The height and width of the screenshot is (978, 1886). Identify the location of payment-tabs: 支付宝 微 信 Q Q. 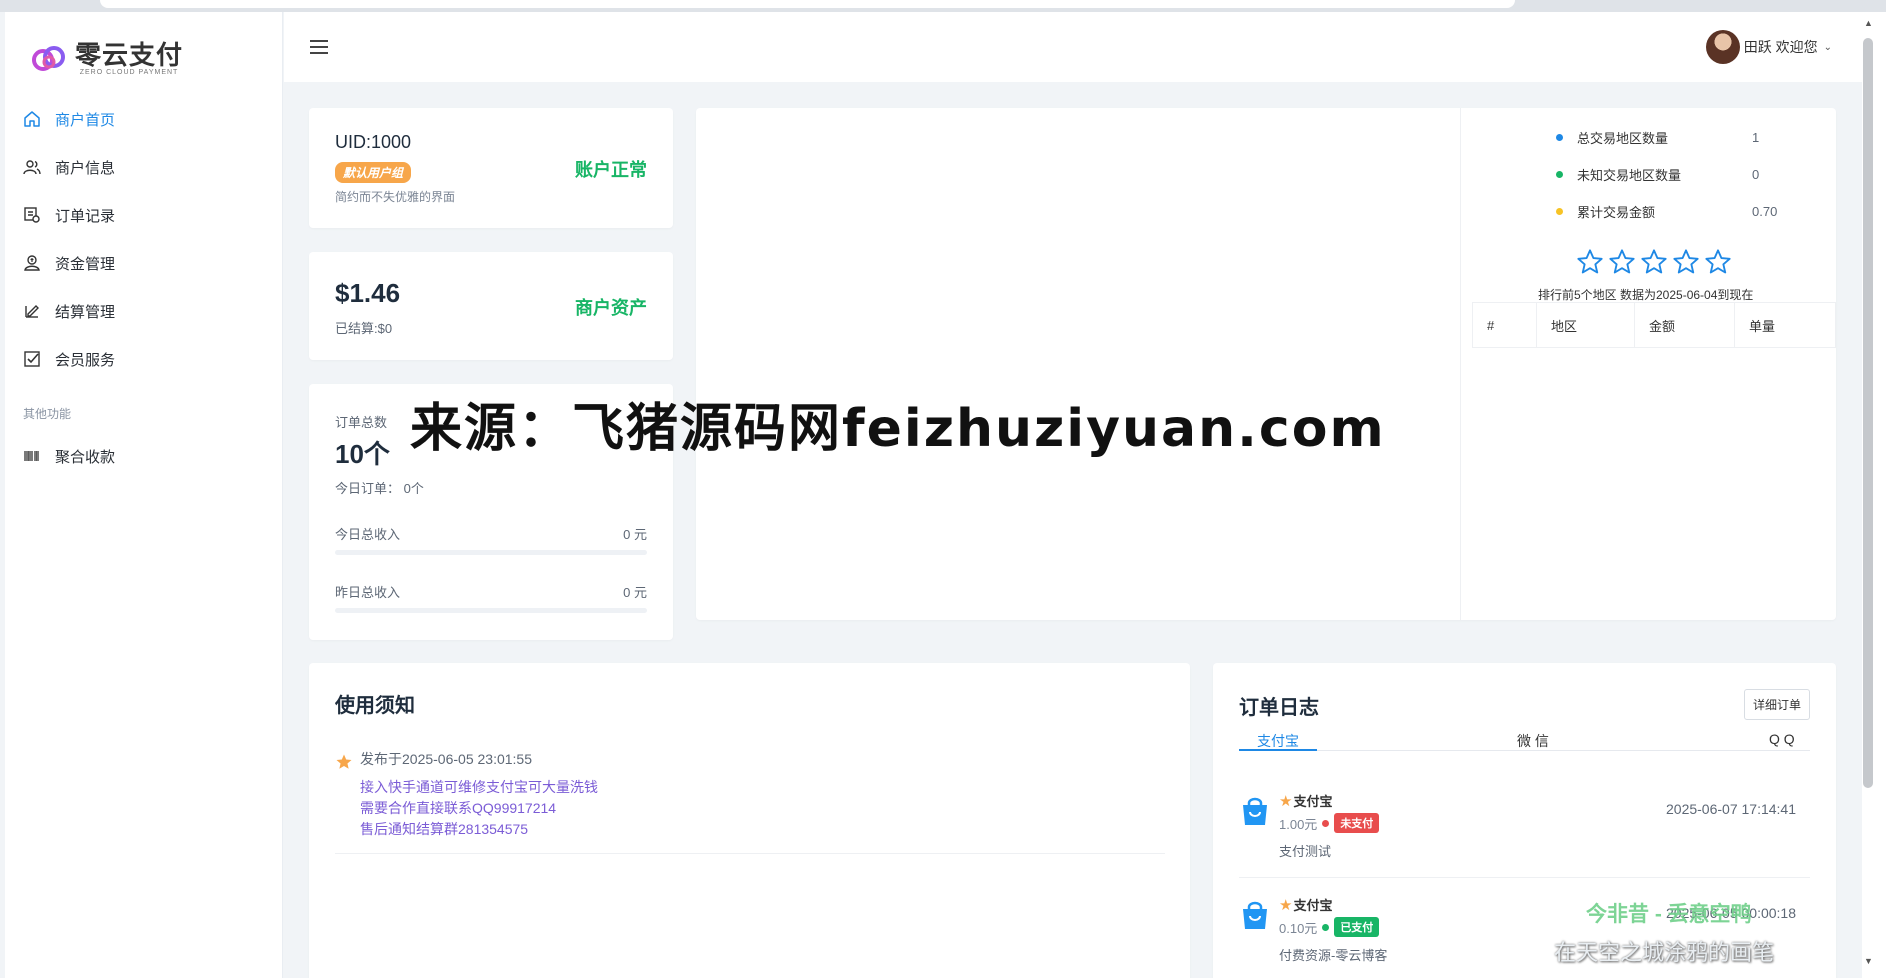
(1524, 736).